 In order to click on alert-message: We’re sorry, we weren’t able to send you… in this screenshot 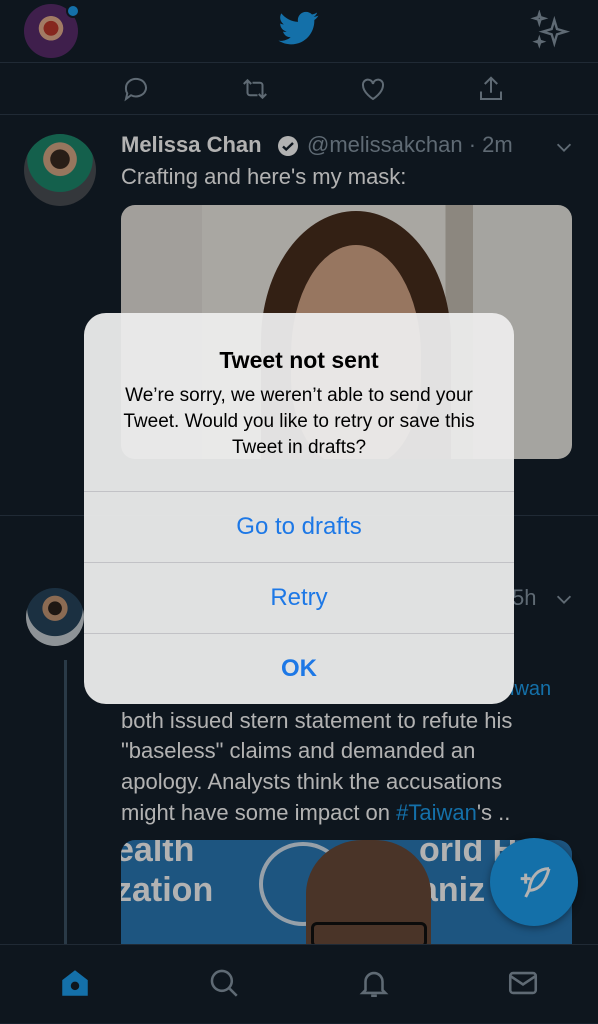, I will do `click(299, 421)`.